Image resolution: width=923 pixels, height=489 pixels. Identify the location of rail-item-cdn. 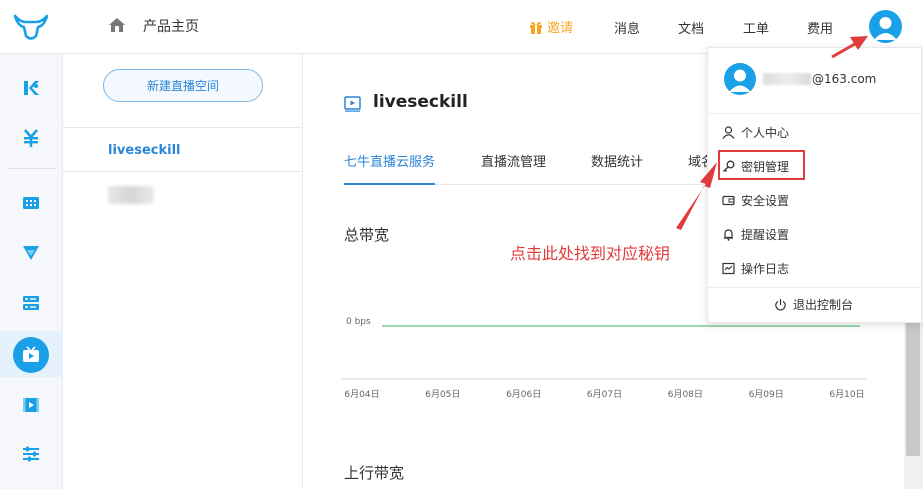
(31, 253).